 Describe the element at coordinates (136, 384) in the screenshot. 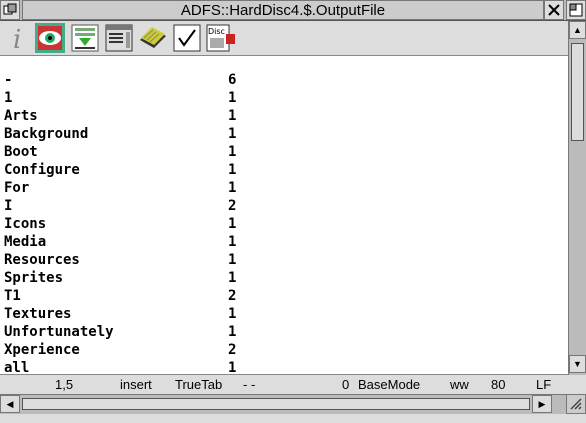

I see `edit-mode: insert` at that location.